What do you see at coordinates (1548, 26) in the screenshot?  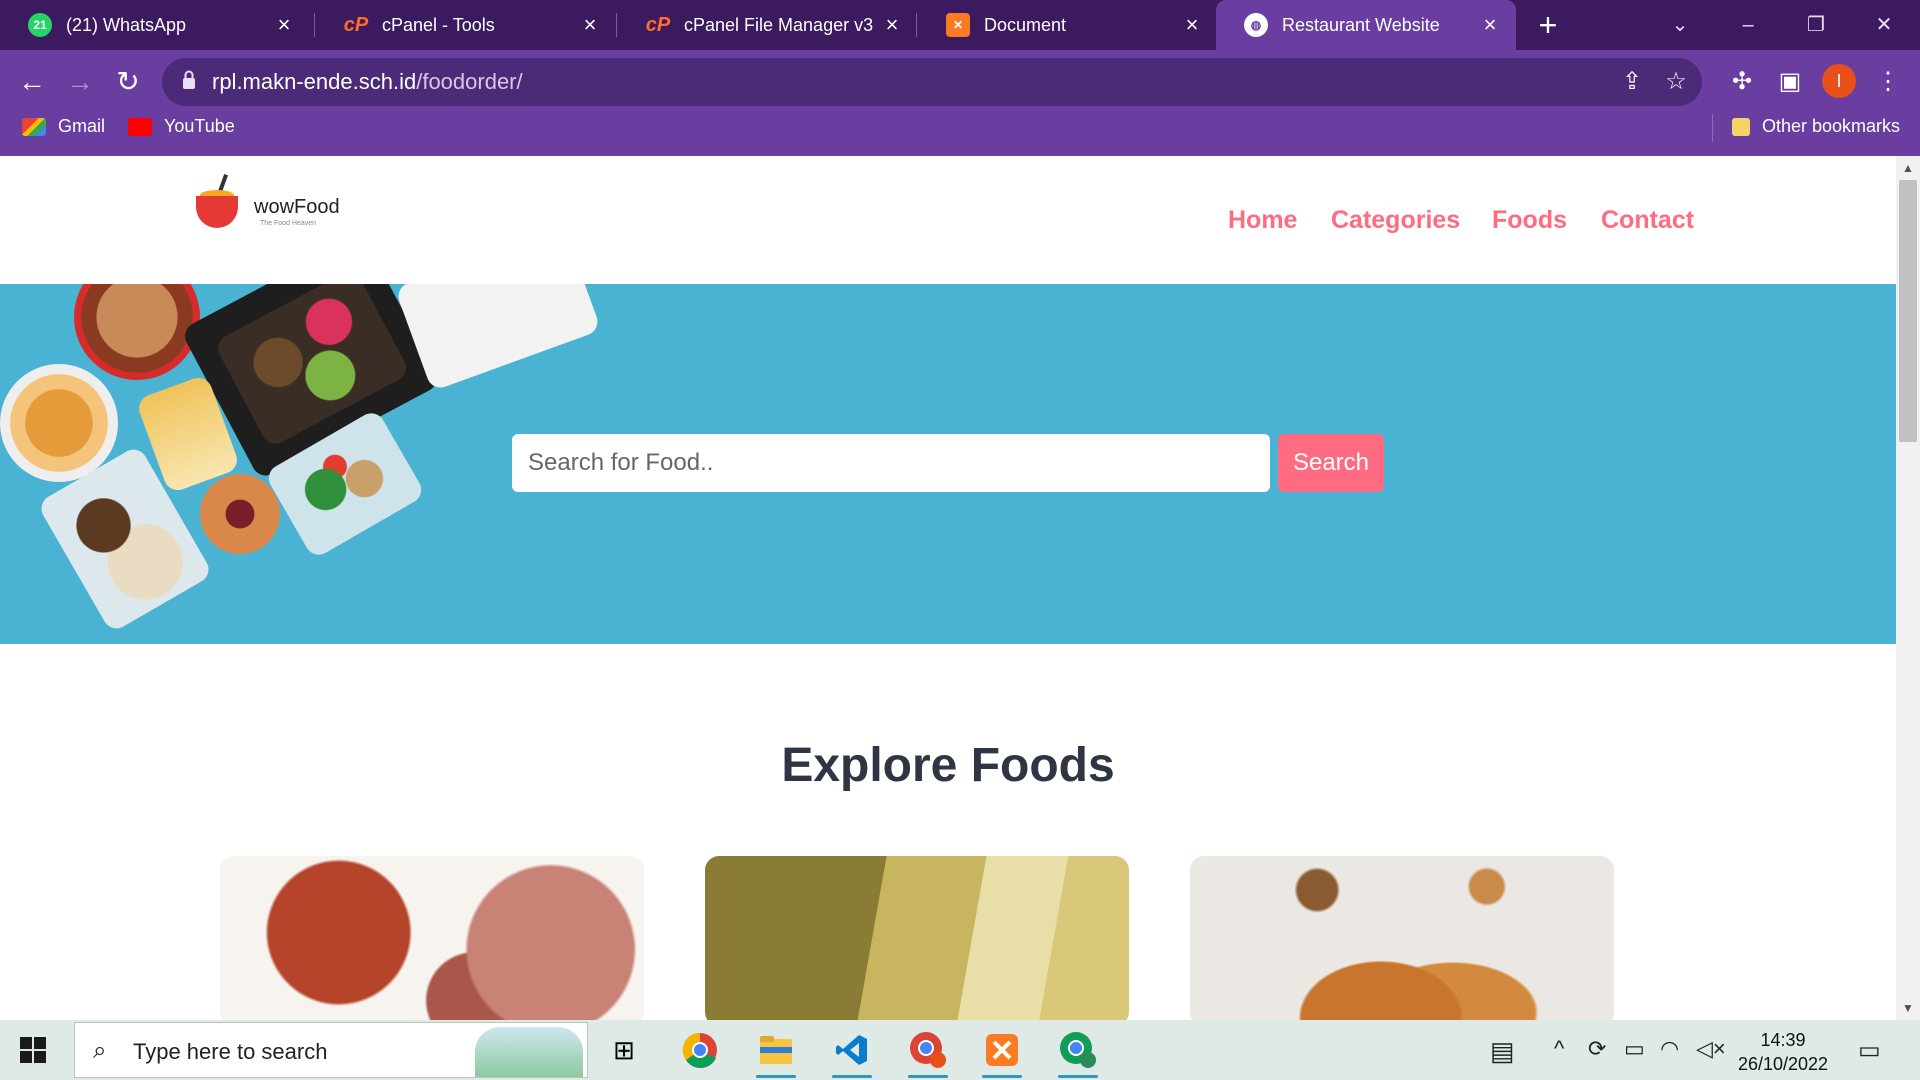 I see `new-tab-icon: +` at bounding box center [1548, 26].